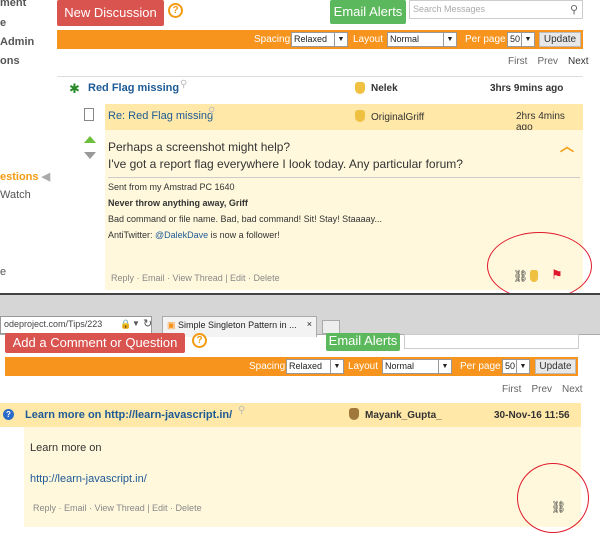 The image size is (600, 537). Describe the element at coordinates (133, 88) in the screenshot. I see `thread-title: Red Flag missing` at that location.